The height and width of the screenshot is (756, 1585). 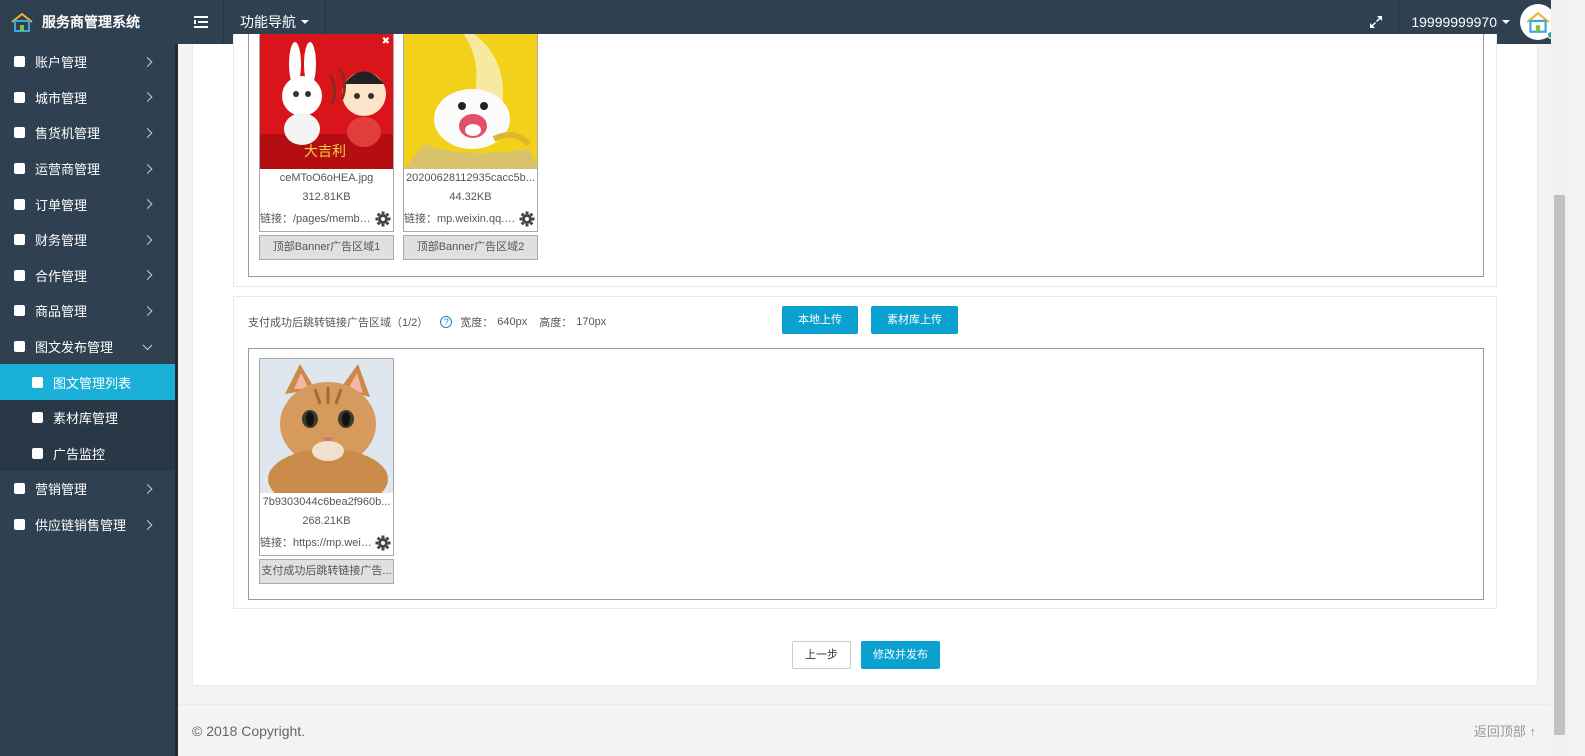 I want to click on house-avatar-icon, so click(x=1538, y=22).